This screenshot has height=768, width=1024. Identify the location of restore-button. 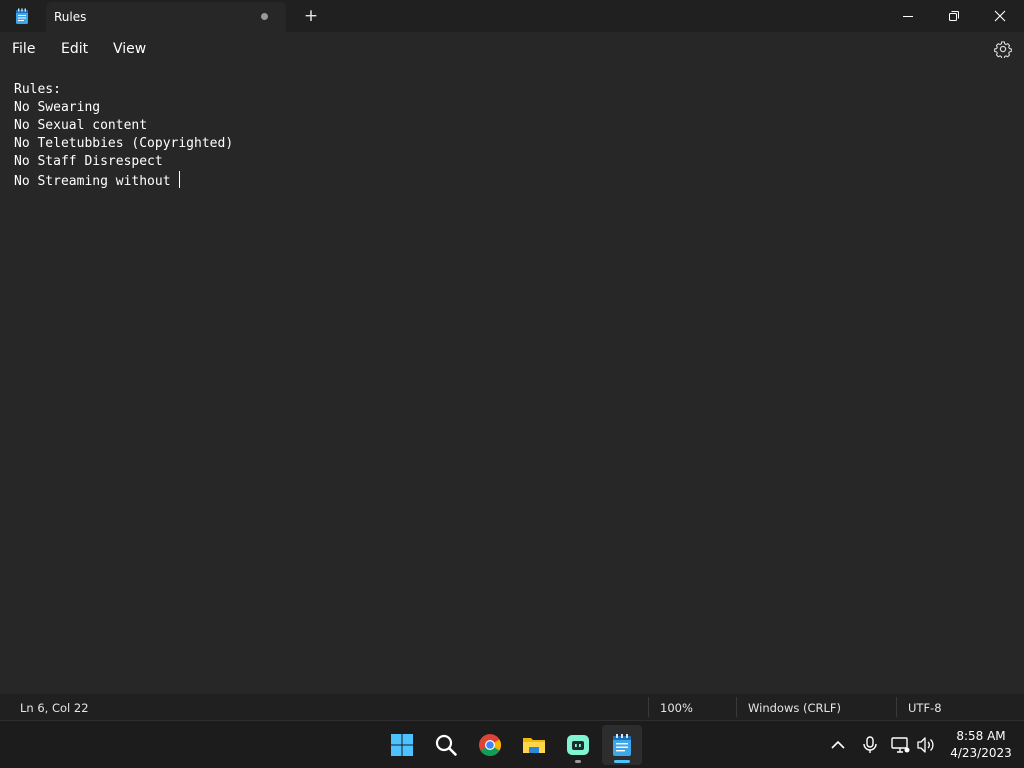
(954, 16).